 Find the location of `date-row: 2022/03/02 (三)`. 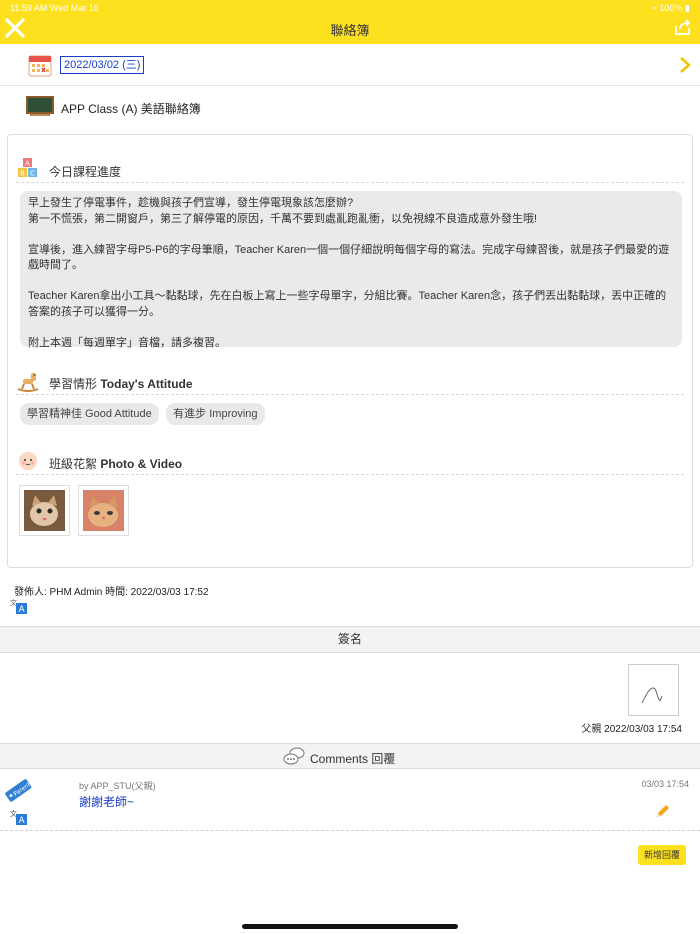

date-row: 2022/03/02 (三) is located at coordinates (350, 65).